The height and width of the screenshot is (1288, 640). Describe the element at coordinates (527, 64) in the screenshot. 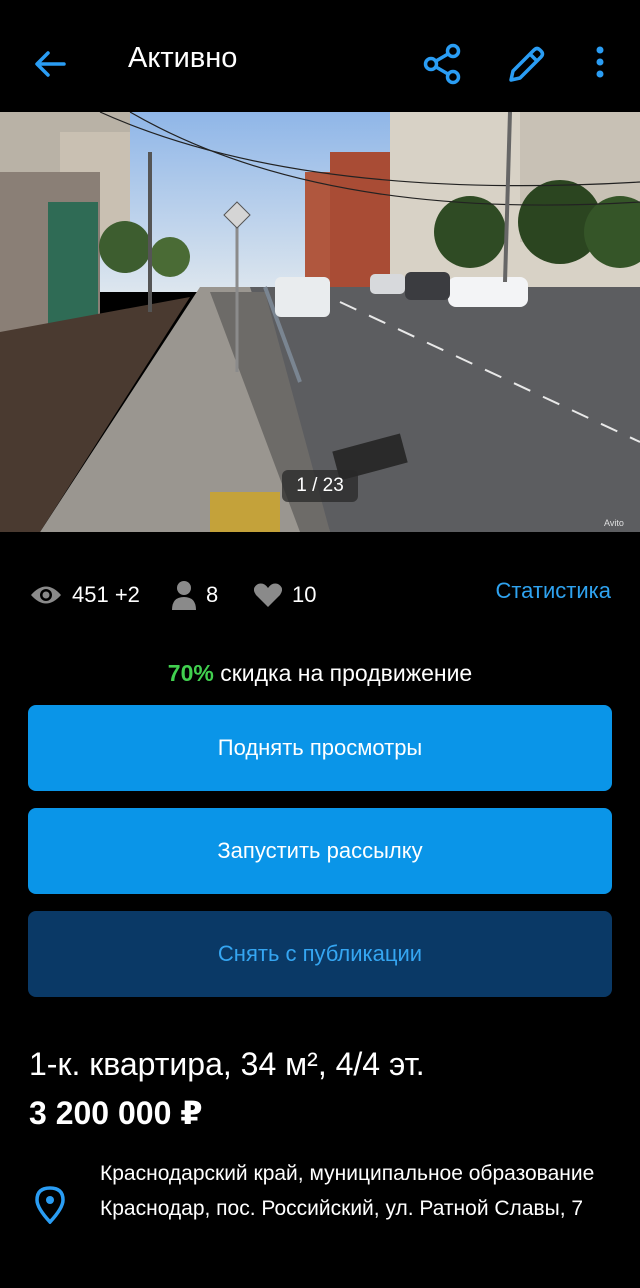

I see `pencil-icon` at that location.